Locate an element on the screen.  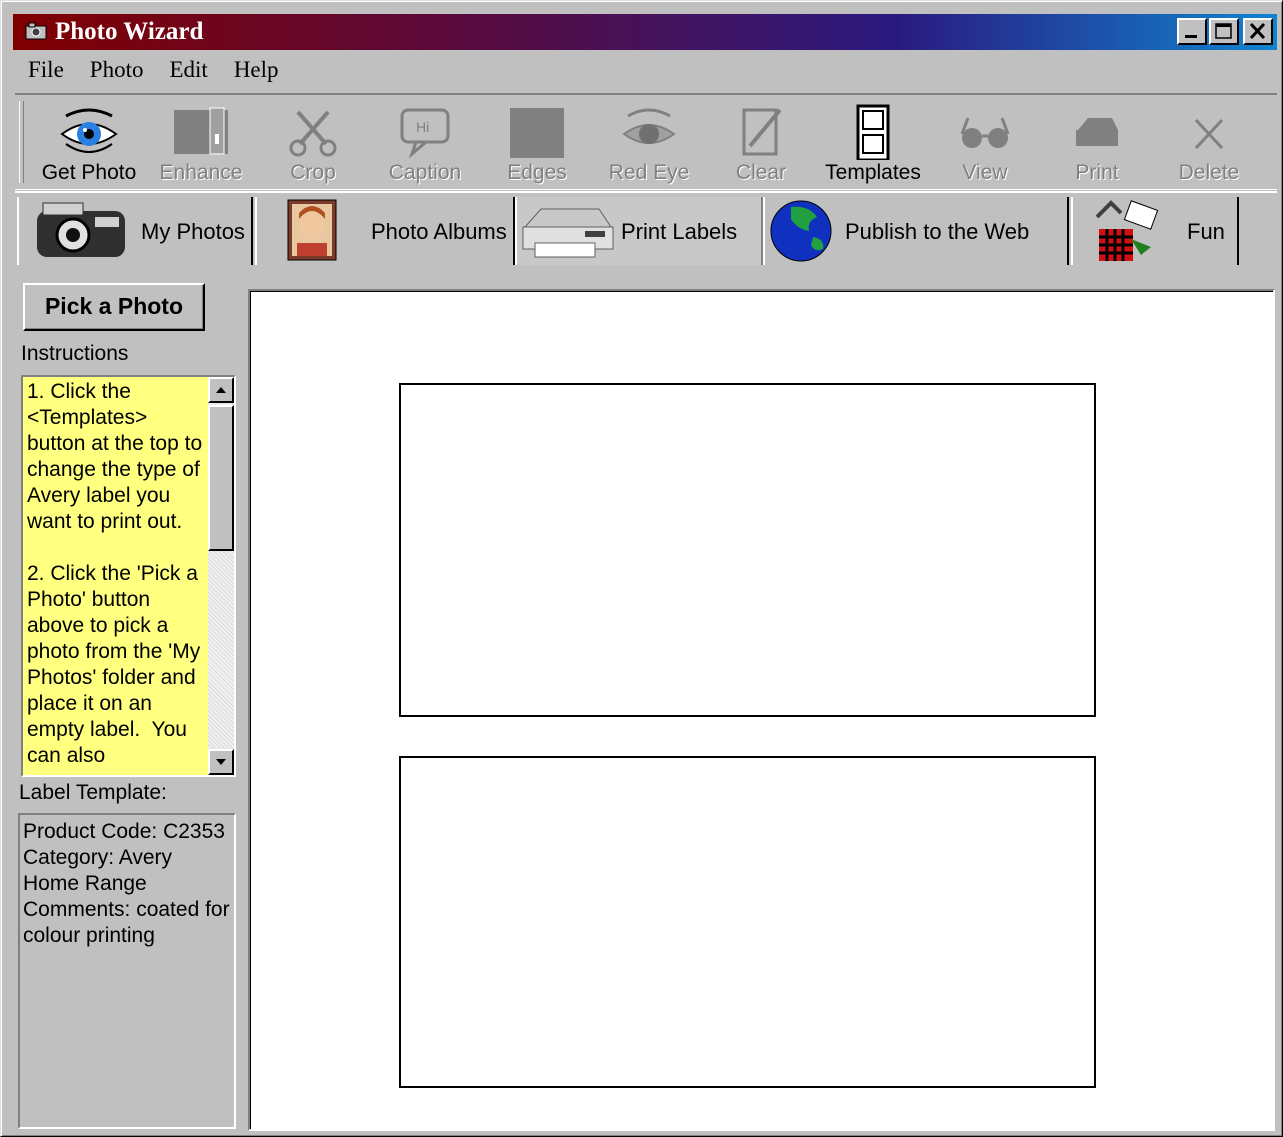
tab-photo-albums-label: Photo Albums is located at coordinates (439, 231).